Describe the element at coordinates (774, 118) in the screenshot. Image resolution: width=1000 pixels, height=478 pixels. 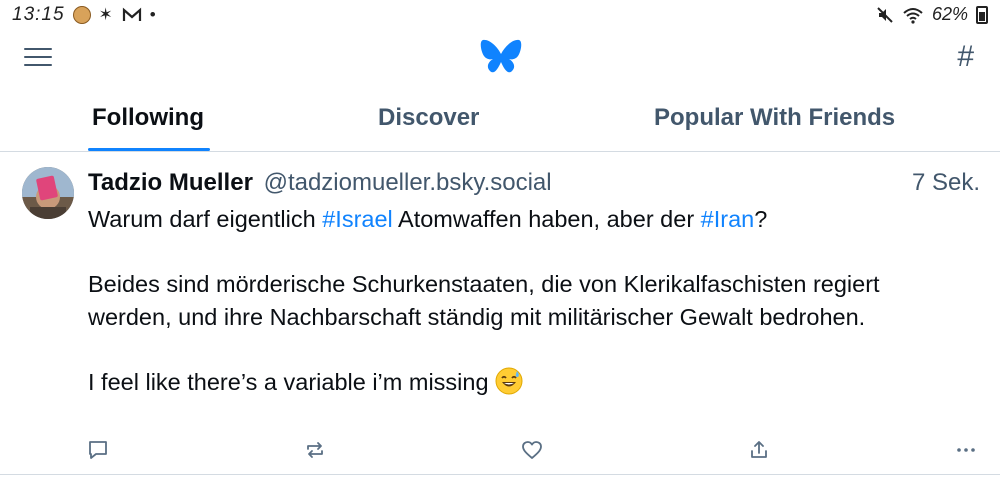
I see `tab-popular-with-friends: Popular With Friends` at that location.